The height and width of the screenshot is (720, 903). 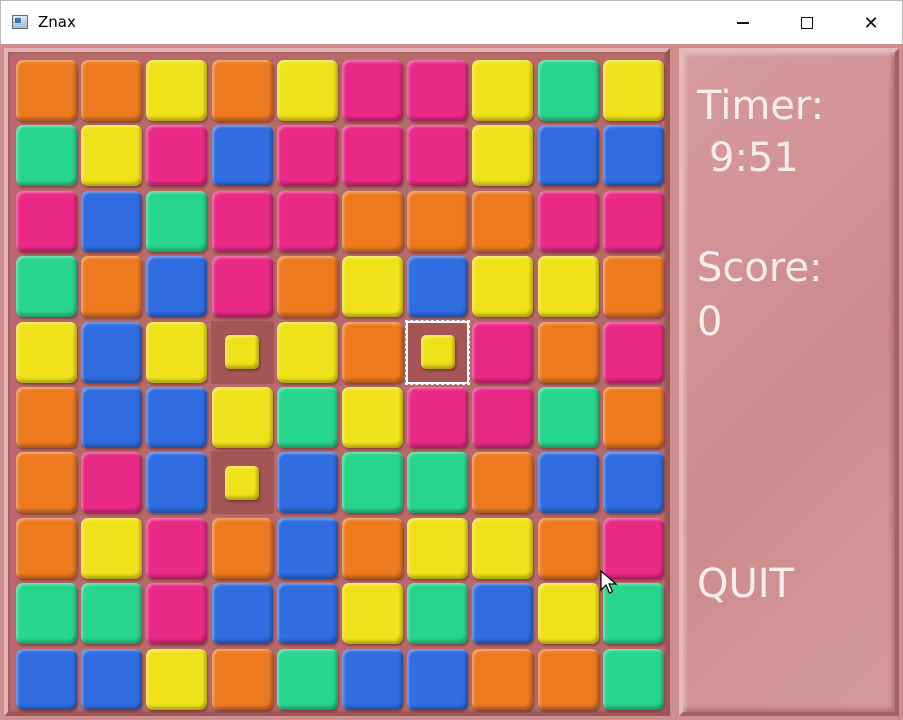 I want to click on quit-button: QUIT, so click(x=745, y=584).